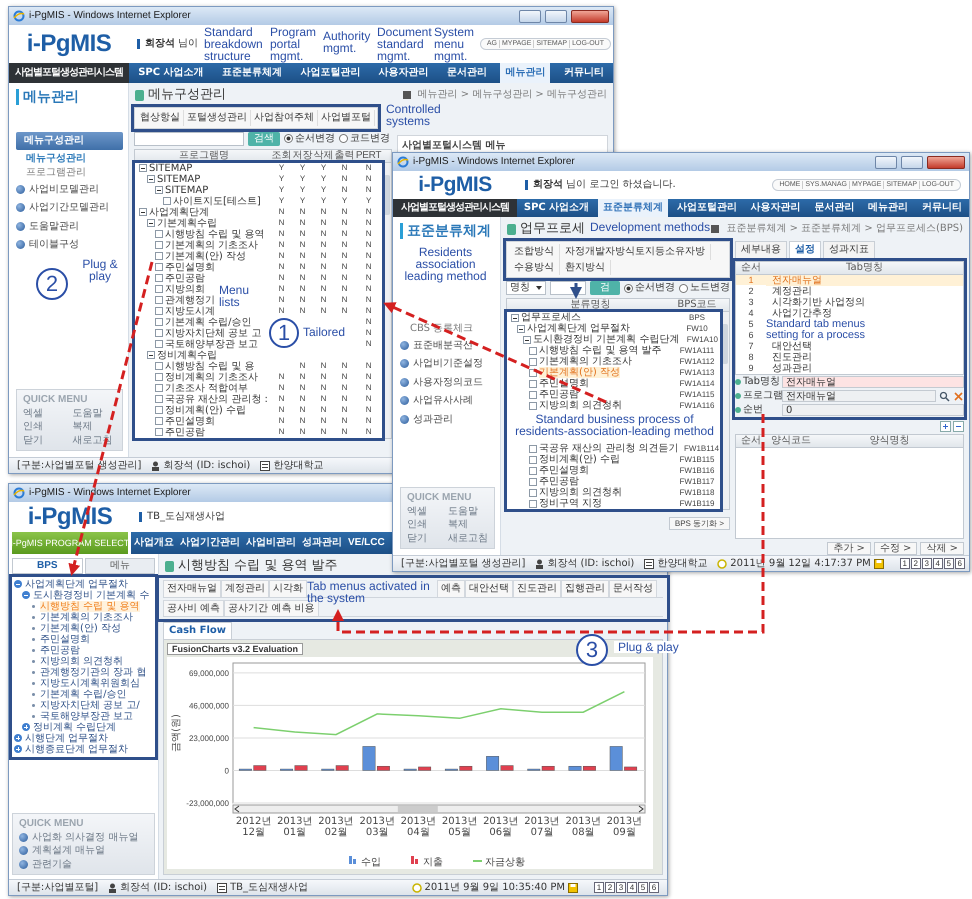 This screenshot has width=972, height=899. What do you see at coordinates (44, 426) in the screenshot?
I see `quick-menu-link: 인쇄` at bounding box center [44, 426].